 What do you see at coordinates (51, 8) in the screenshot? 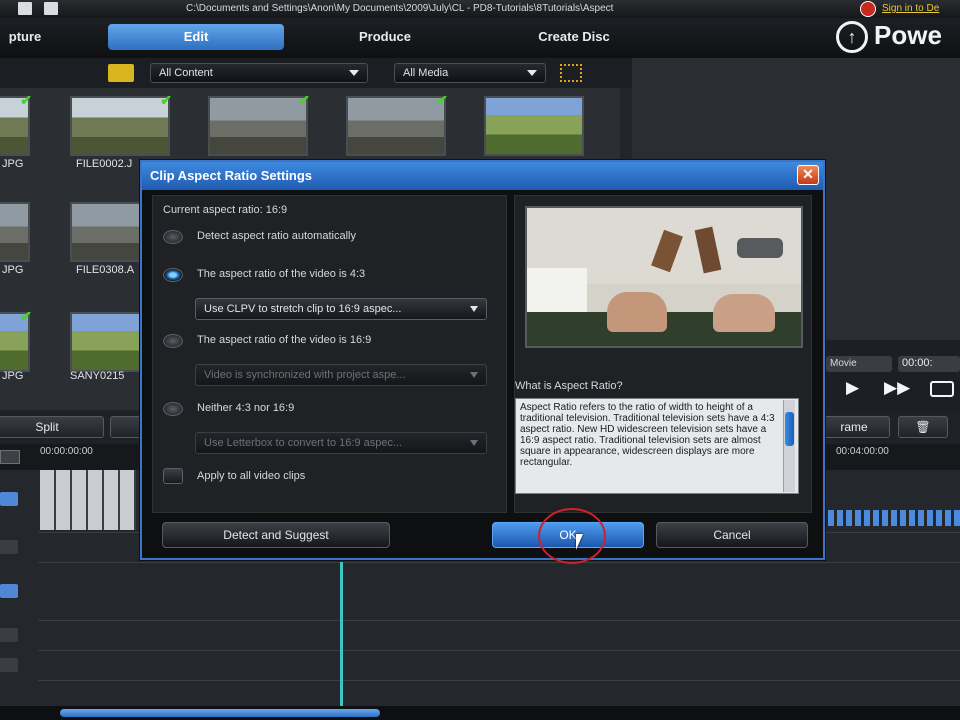
I see `open-folder-icon` at bounding box center [51, 8].